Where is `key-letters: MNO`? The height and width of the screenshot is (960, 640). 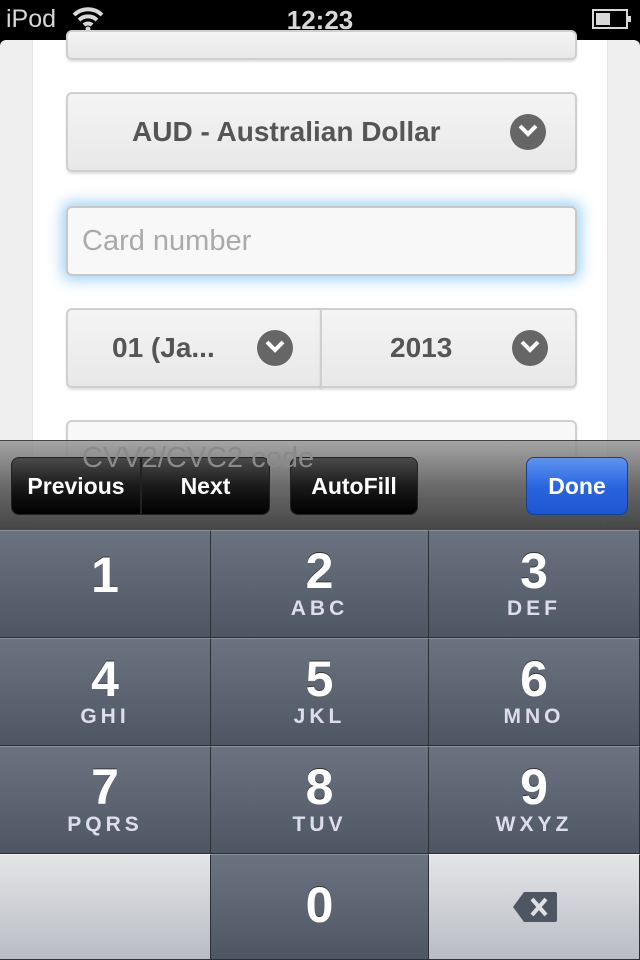 key-letters: MNO is located at coordinates (534, 716).